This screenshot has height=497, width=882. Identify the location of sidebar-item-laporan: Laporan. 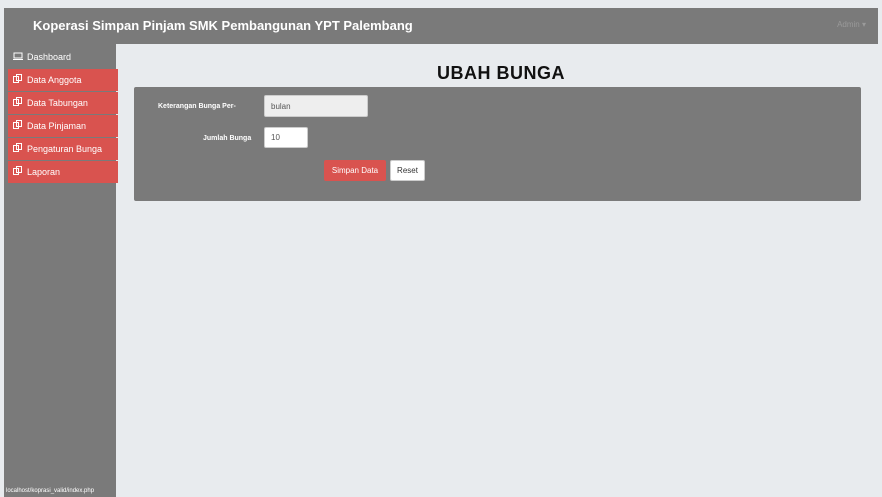
(63, 172).